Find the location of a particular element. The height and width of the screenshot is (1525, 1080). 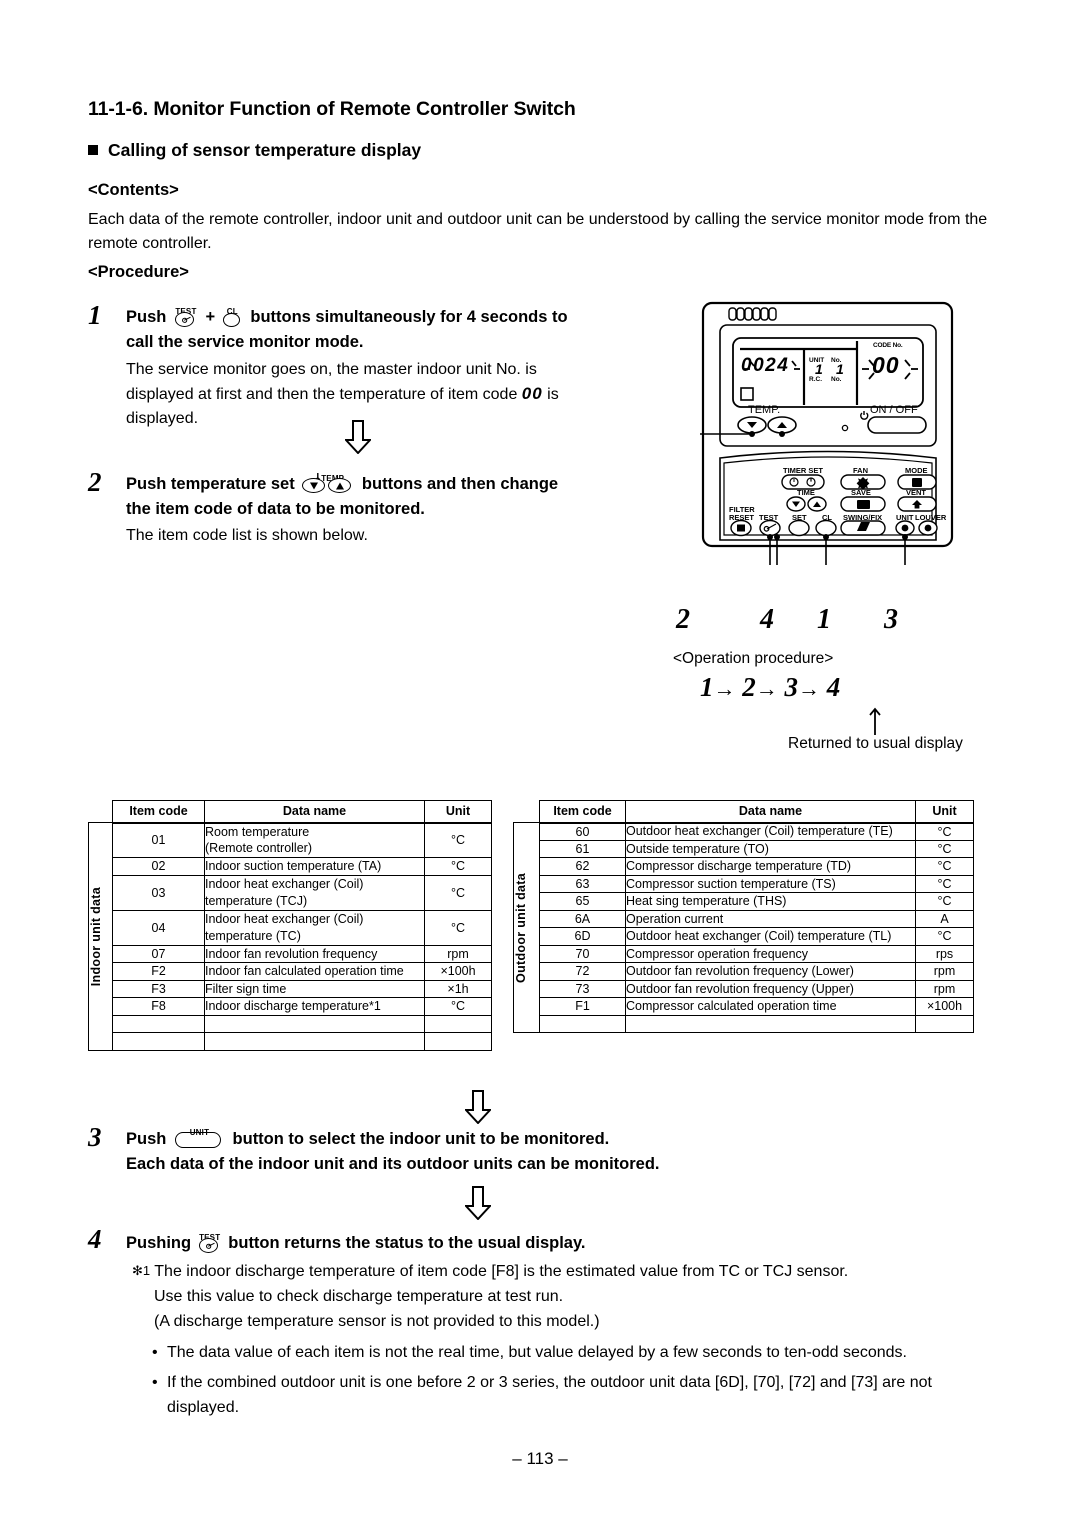

step-1-desc-line-3: displayed. is located at coordinates (162, 418).